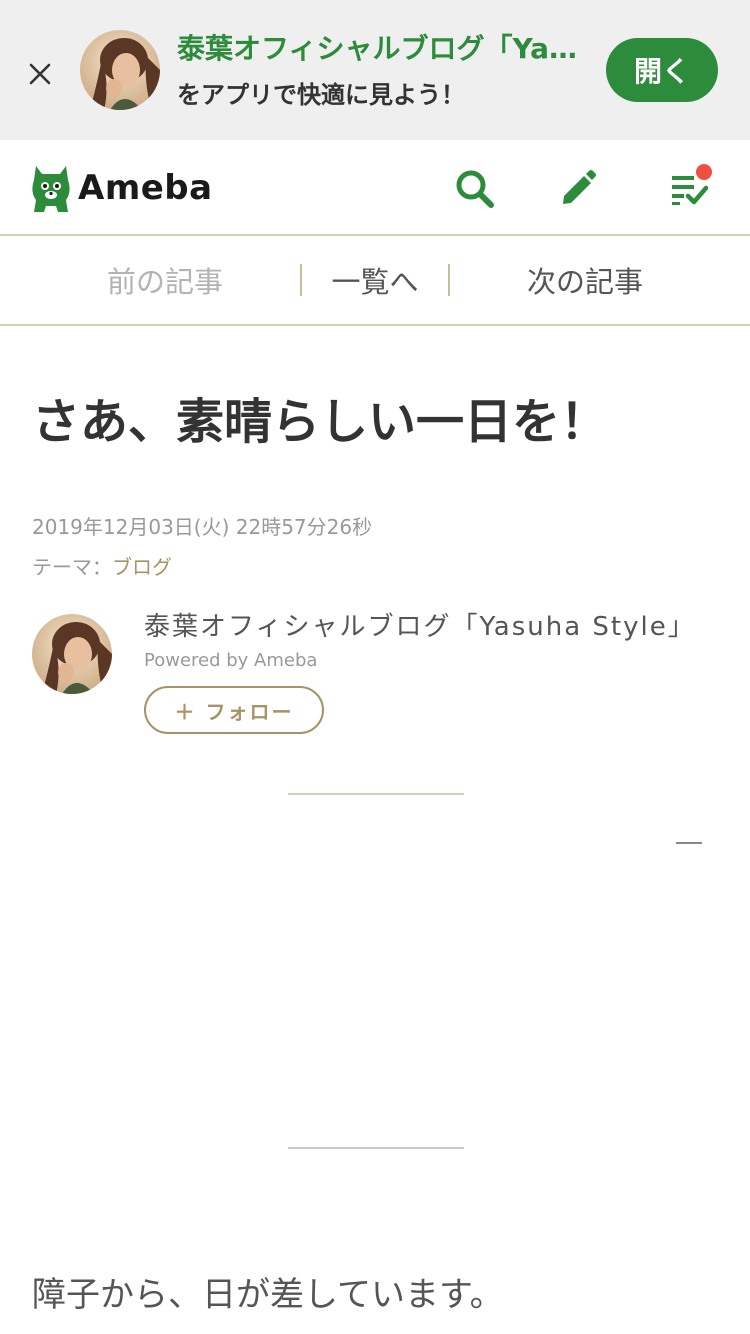 The height and width of the screenshot is (1334, 750). What do you see at coordinates (202, 527) in the screenshot?
I see `article-date: 2019年12月03日(火) 22時57分26秒` at bounding box center [202, 527].